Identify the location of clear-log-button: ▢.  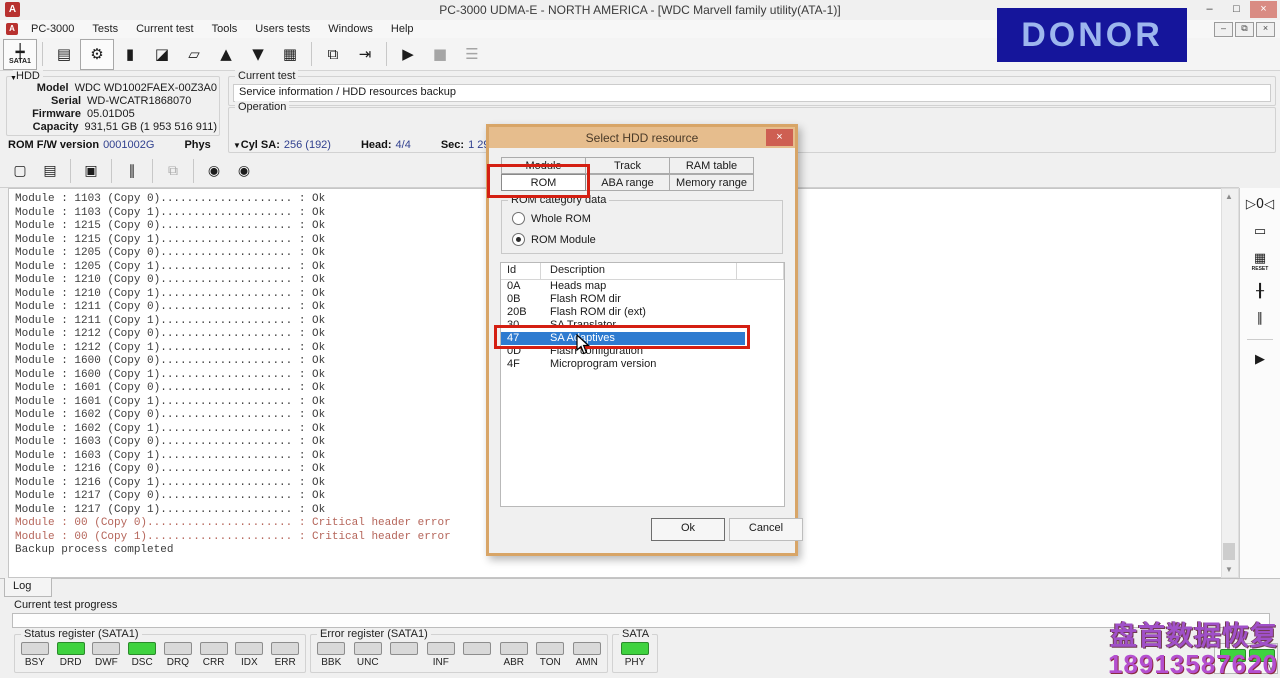
(20, 171).